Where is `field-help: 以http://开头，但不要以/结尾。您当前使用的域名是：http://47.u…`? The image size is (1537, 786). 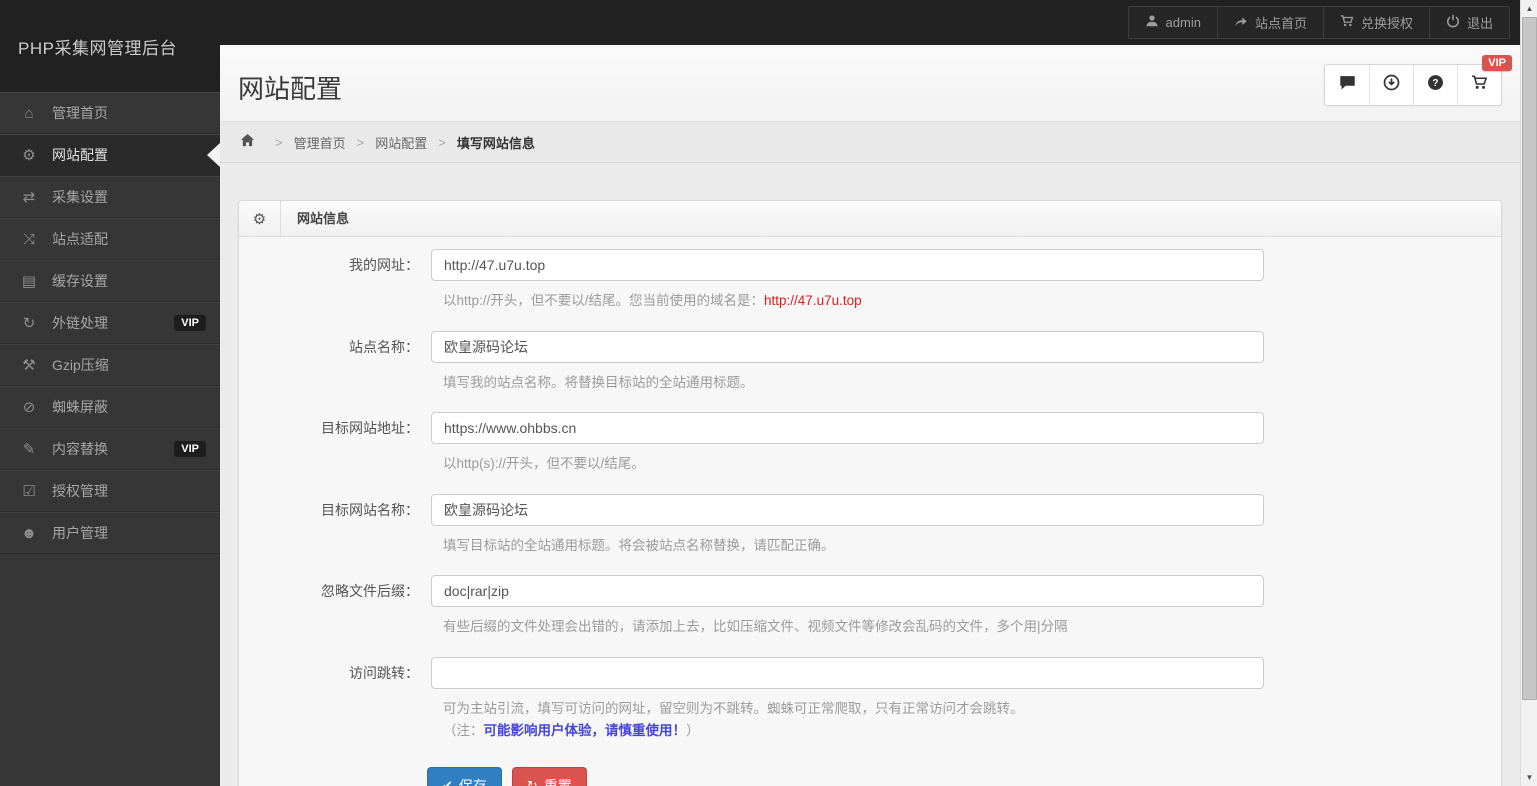 field-help: 以http://开头，但不要以/结尾。您当前使用的域名是：http://47.u… is located at coordinates (972, 301).